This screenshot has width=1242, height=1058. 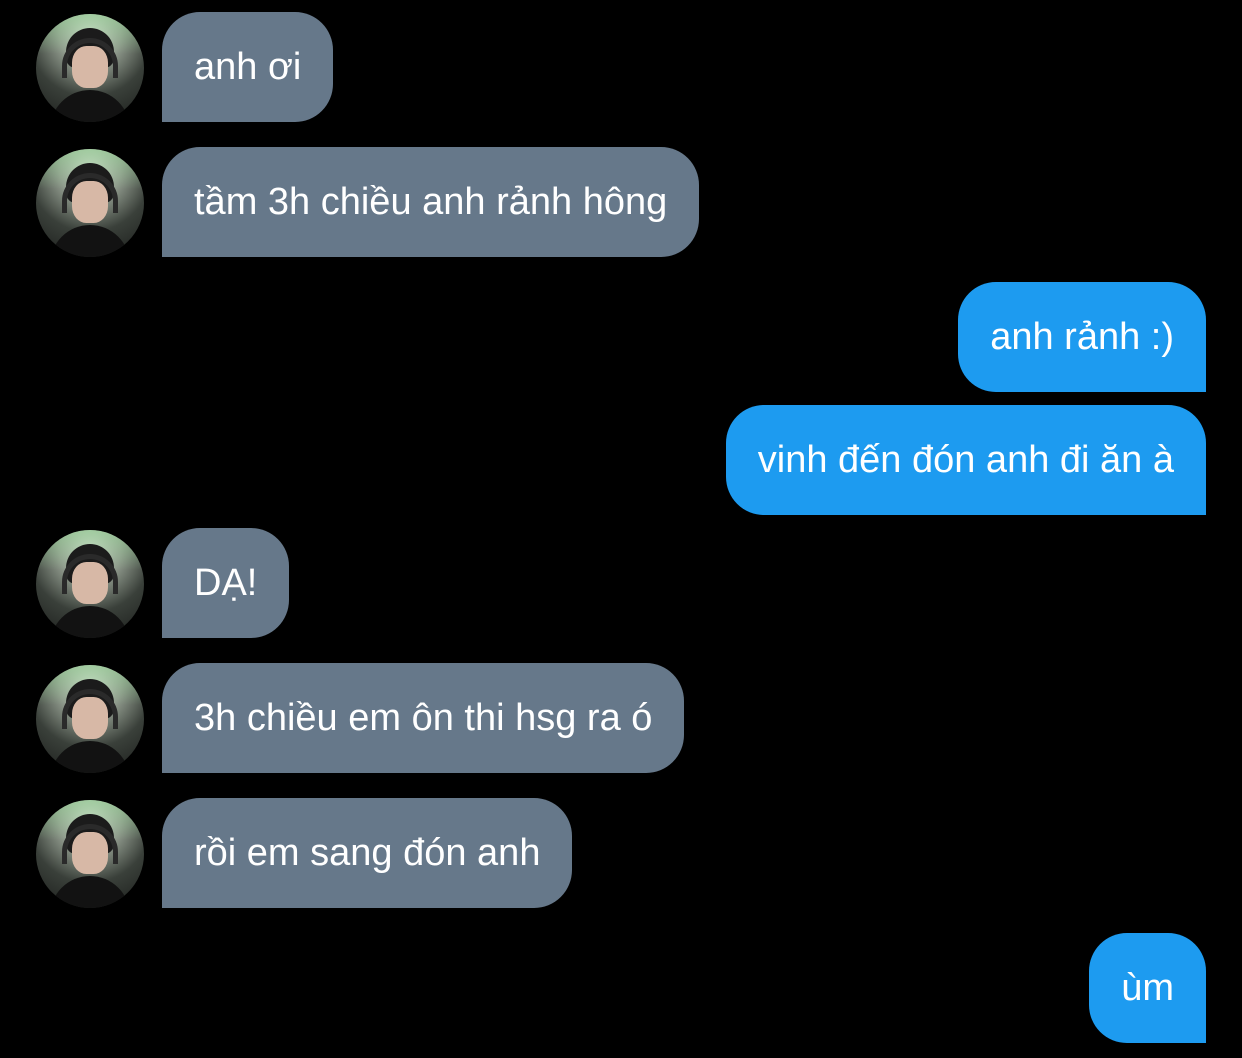 I want to click on message-bubble: DẠ!, so click(x=226, y=583).